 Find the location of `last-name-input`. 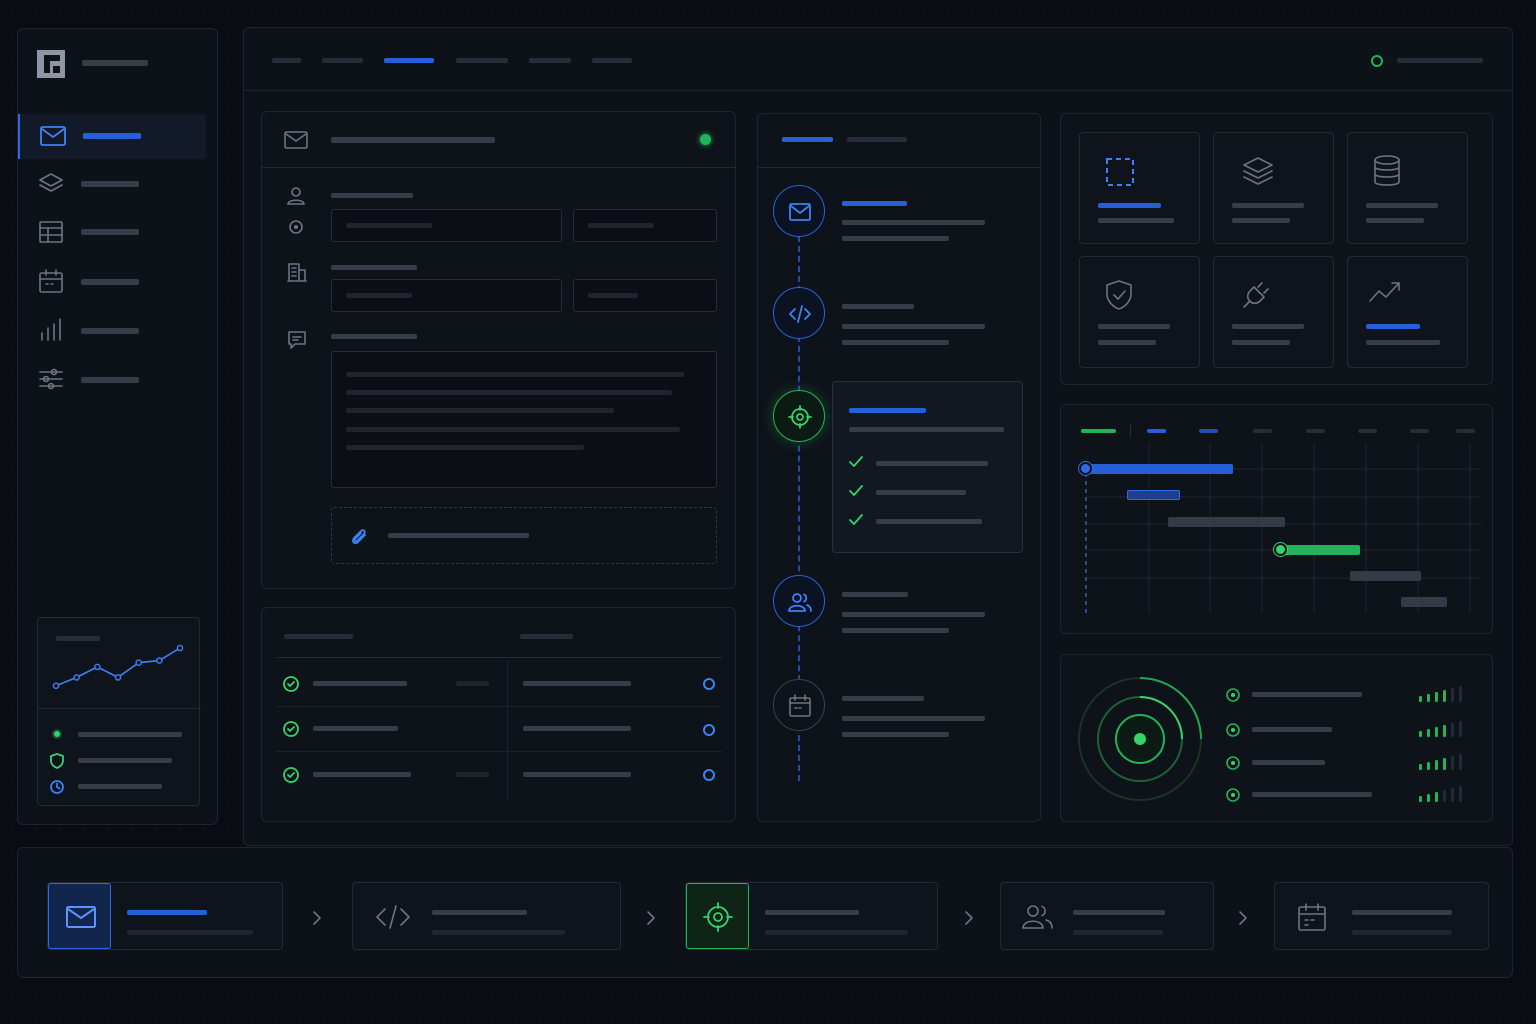

last-name-input is located at coordinates (645, 225).